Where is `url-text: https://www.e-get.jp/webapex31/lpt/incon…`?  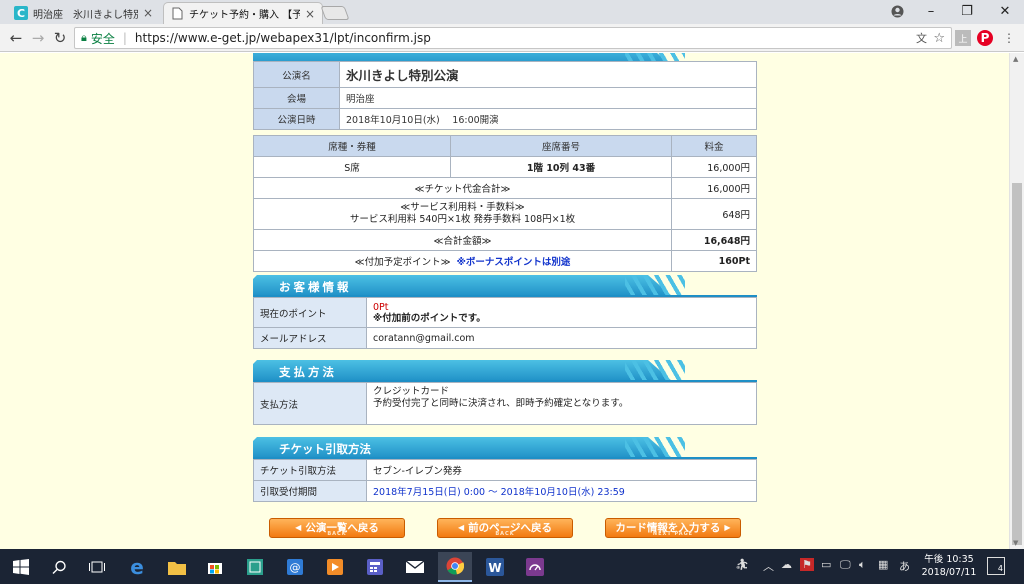
url-text: https://www.e-get.jp/webapex31/lpt/incon… is located at coordinates (282, 38).